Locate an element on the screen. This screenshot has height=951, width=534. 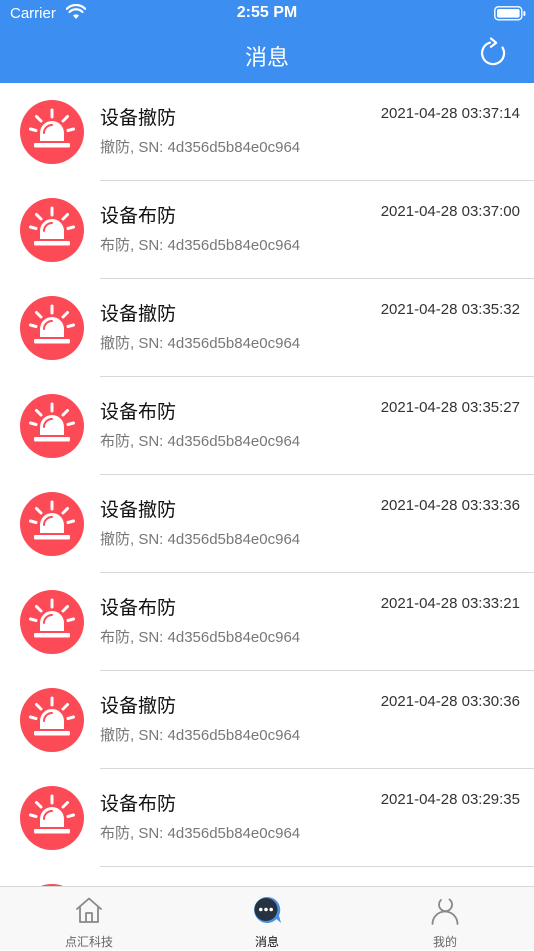
battery-icon is located at coordinates (510, 13).